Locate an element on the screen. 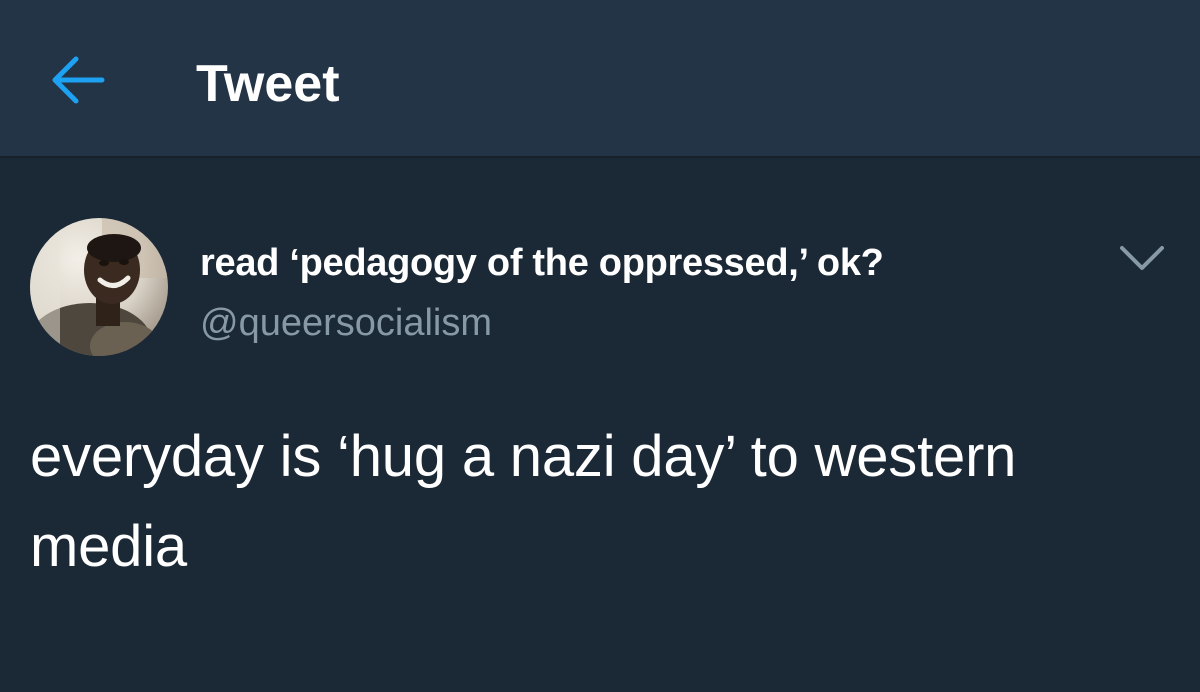 Image resolution: width=1200 pixels, height=692 pixels. tweet-menu-button is located at coordinates (1142, 258).